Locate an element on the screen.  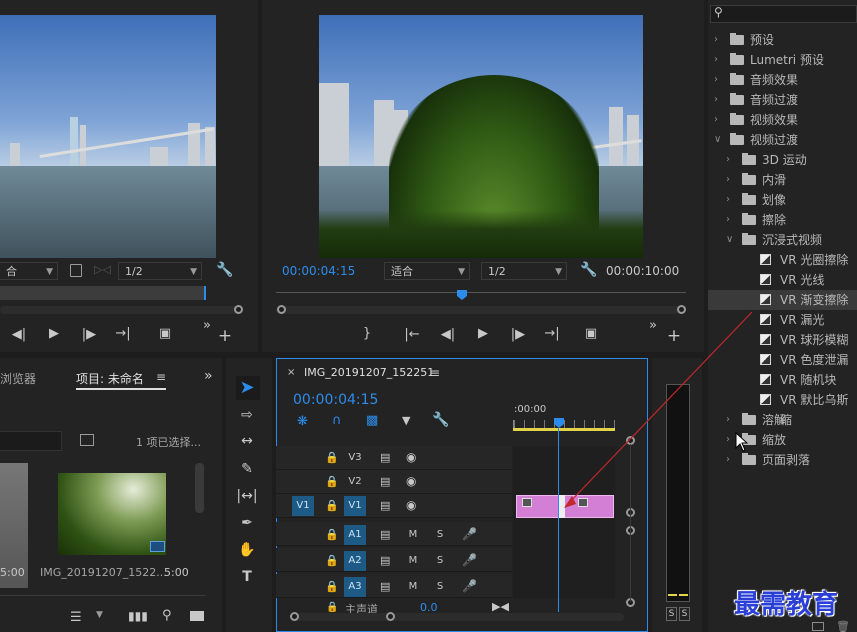
drag-line-overlay is located at coordinates (658, 409).